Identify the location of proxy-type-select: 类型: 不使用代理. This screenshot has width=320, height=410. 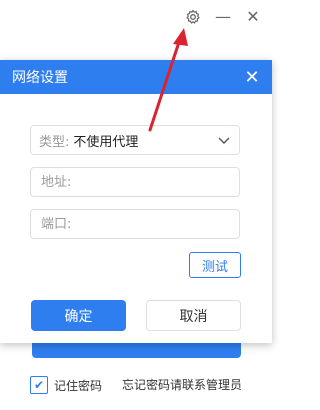
(135, 140).